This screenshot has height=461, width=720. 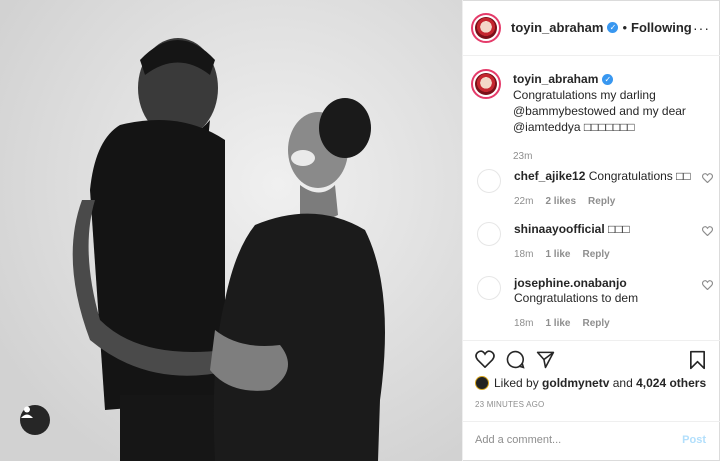 I want to click on others-count: 4,024 others, so click(x=671, y=383).